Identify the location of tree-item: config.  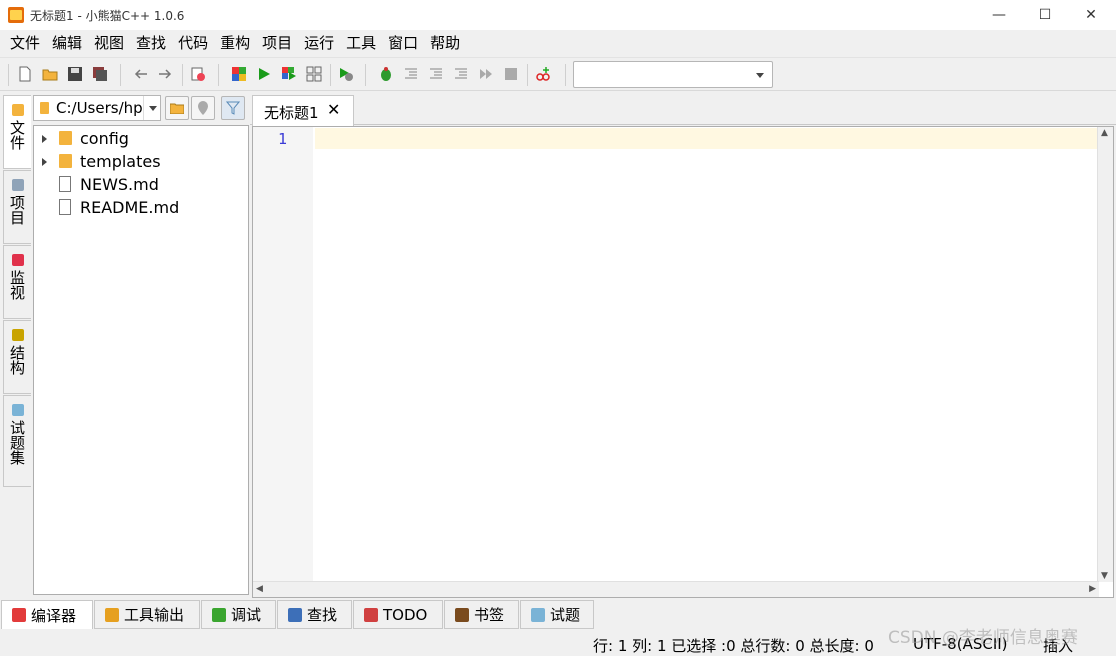
(141, 138).